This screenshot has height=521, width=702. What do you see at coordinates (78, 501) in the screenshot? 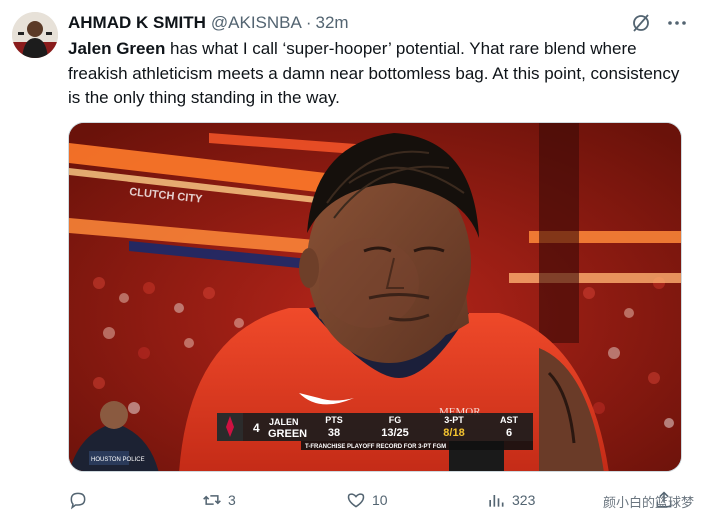
I see `reply-icon` at bounding box center [78, 501].